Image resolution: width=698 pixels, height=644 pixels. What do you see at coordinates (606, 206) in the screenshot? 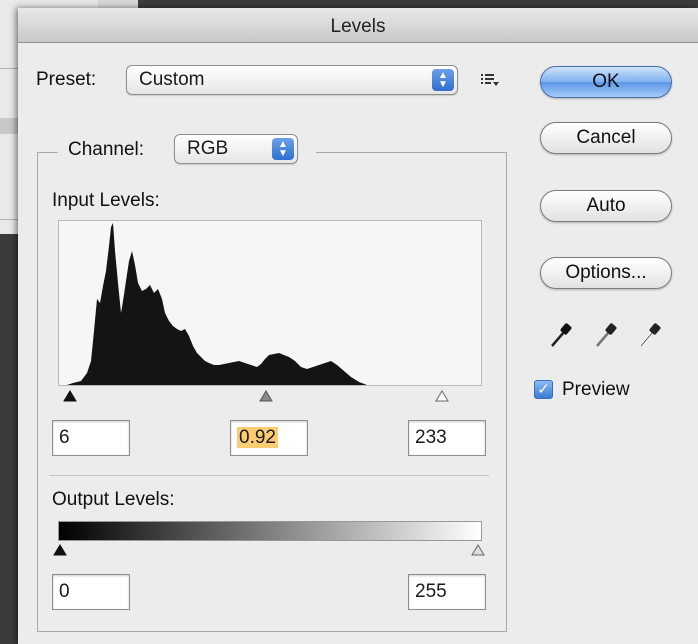
I see `auto-button: Auto` at bounding box center [606, 206].